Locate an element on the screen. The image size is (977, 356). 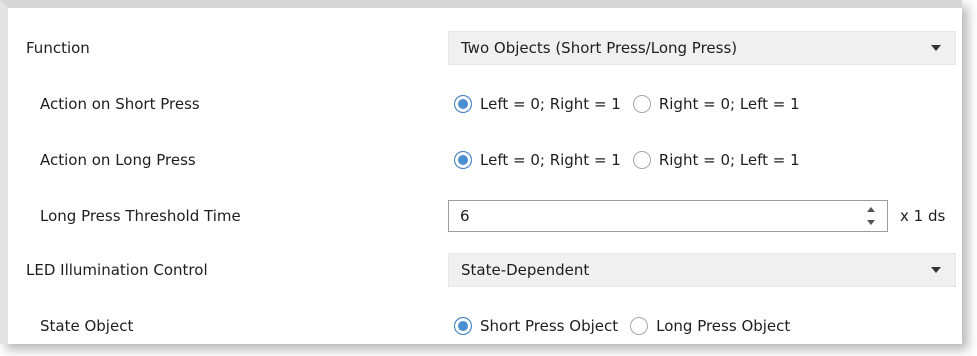
row-led: LED Illumination Control State-Dependent is located at coordinates (485, 270).